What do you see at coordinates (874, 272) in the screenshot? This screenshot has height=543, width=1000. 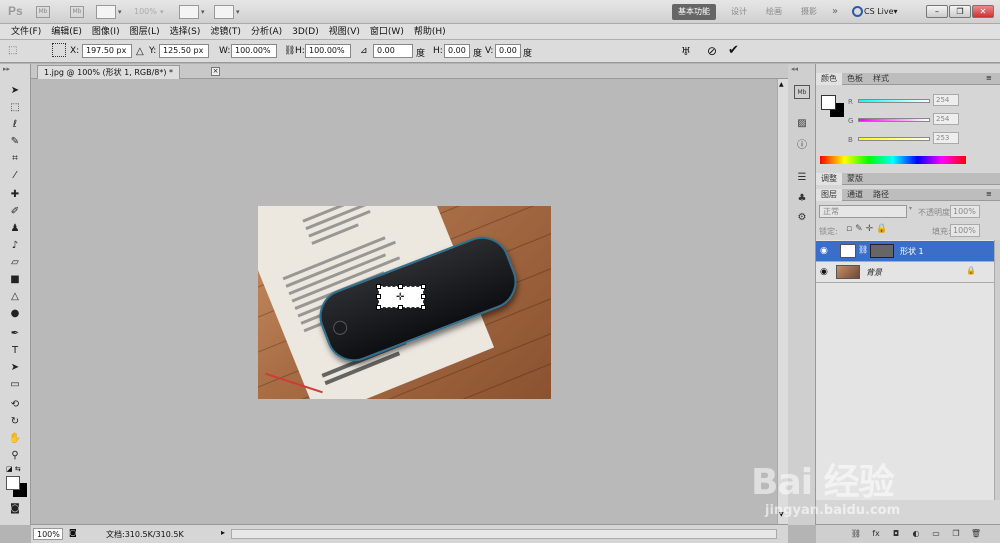 I see `layer-name: 背景` at bounding box center [874, 272].